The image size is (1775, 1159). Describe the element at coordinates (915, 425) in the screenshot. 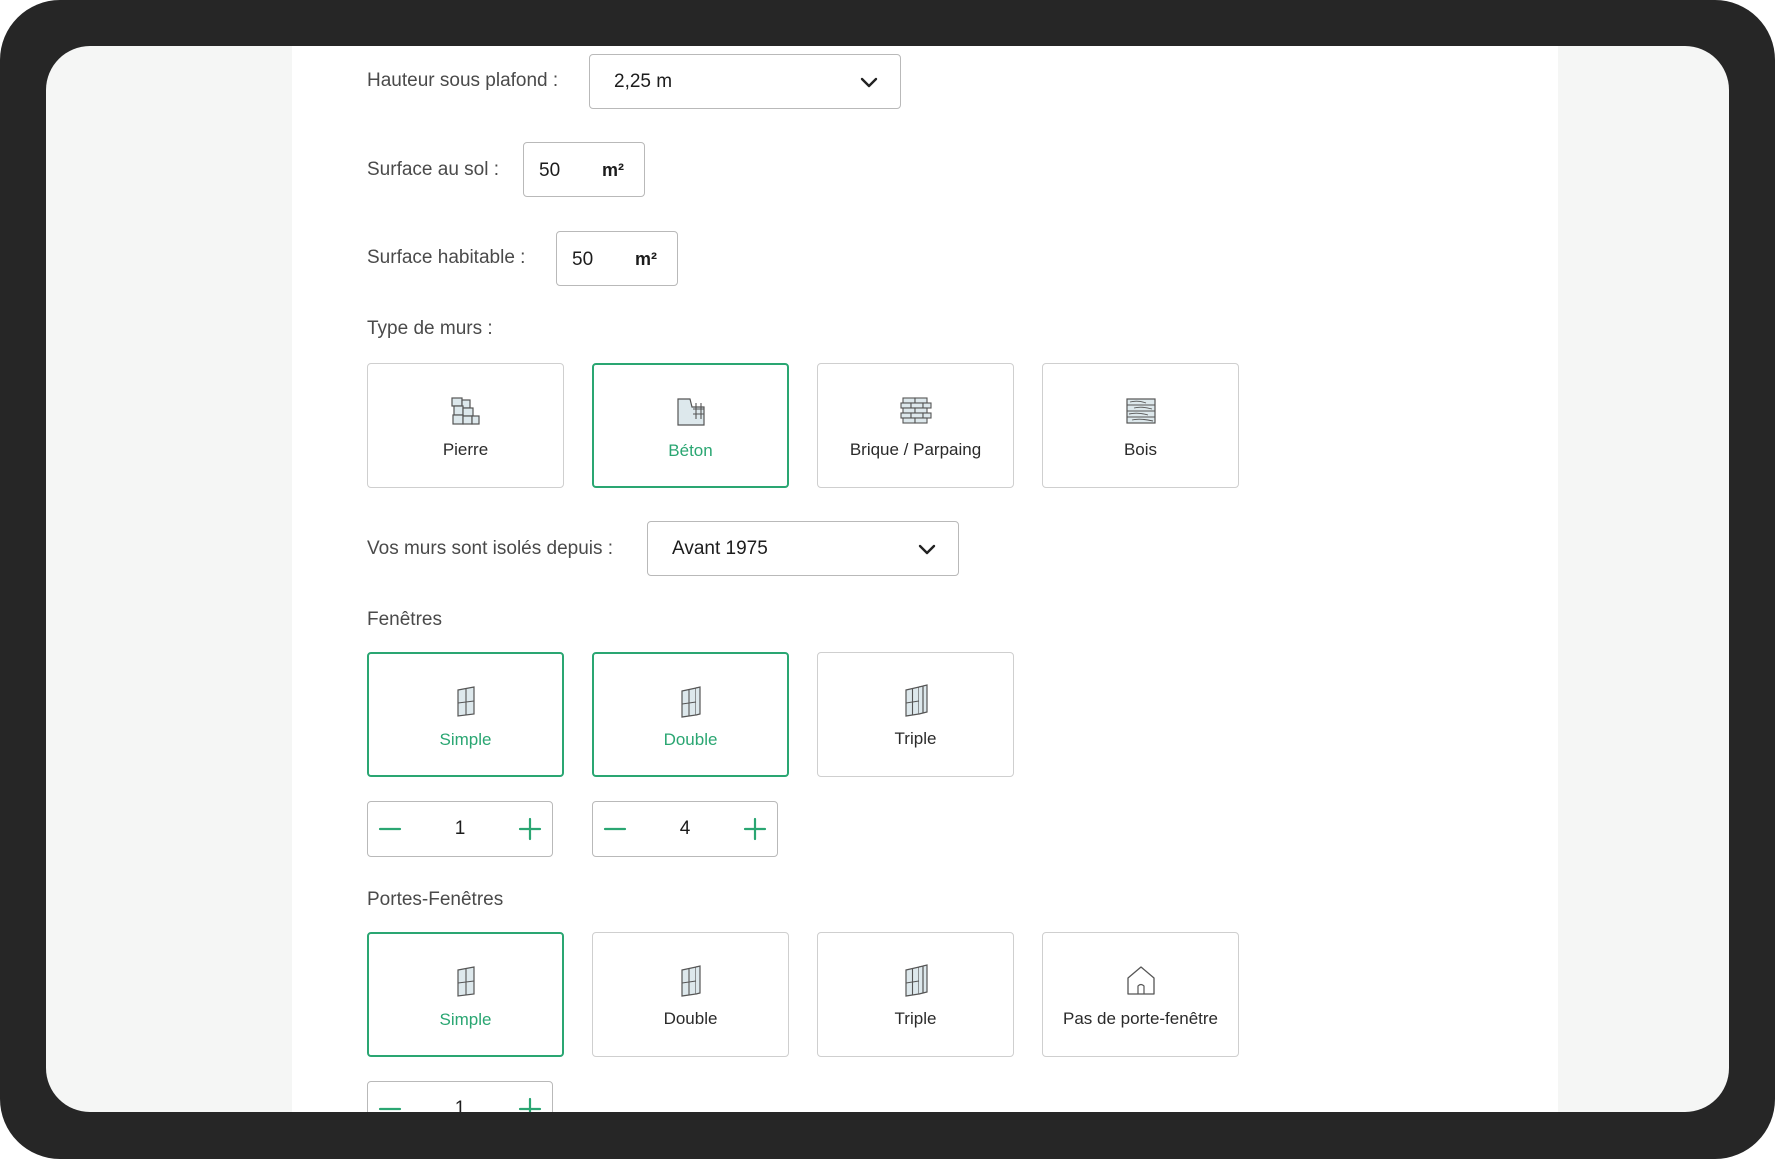

I see `wall-option-brique: Brique / Parpaing` at that location.